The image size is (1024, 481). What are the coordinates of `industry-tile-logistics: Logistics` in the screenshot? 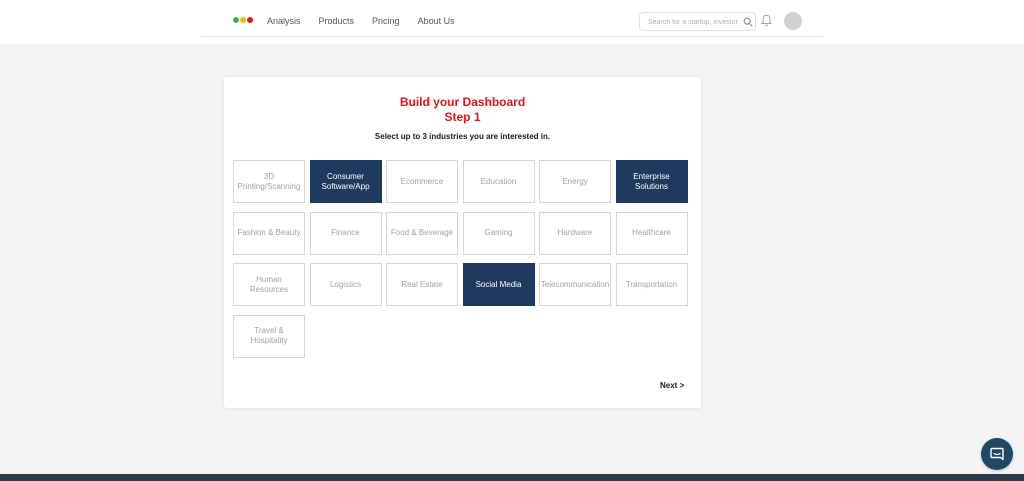 It's located at (345, 284).